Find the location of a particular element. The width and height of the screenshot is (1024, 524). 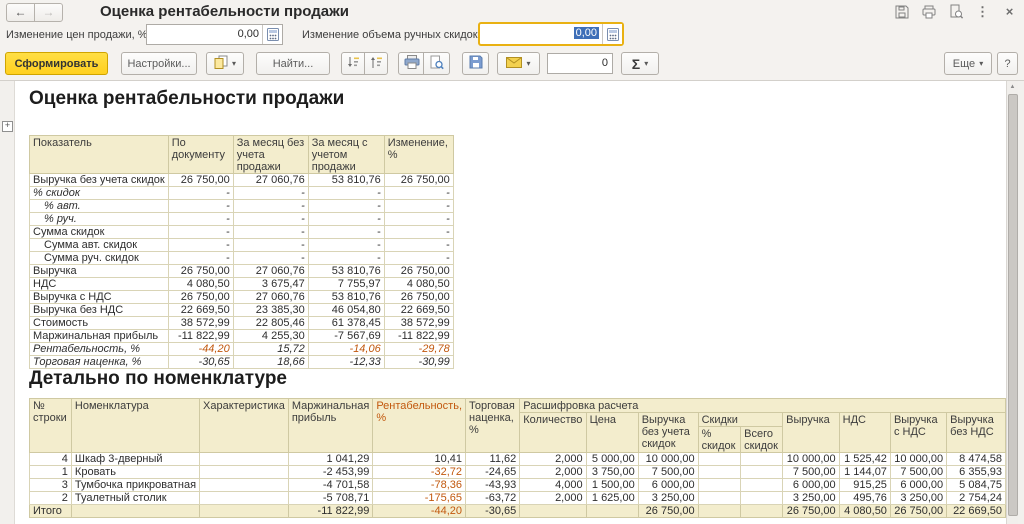

expand-group-button: + is located at coordinates (7, 126).